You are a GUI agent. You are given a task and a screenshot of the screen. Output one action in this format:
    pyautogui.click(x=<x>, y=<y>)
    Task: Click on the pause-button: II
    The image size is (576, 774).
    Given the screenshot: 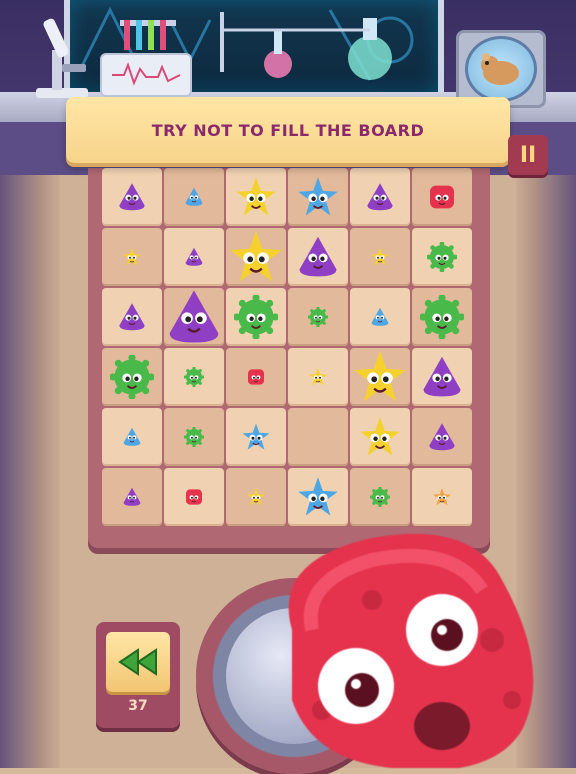 What is the action you would take?
    pyautogui.click(x=528, y=155)
    